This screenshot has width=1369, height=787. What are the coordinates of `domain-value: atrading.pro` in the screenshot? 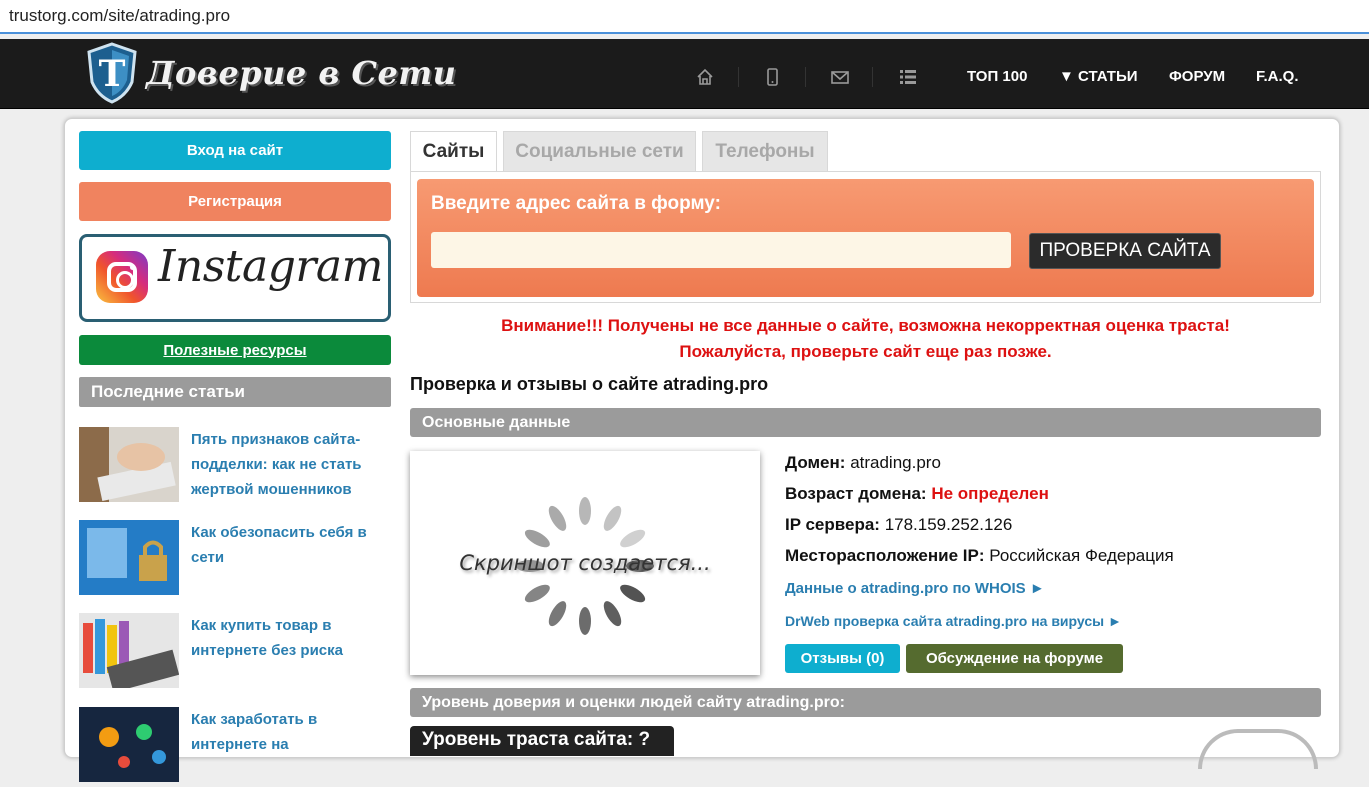 It's located at (895, 462).